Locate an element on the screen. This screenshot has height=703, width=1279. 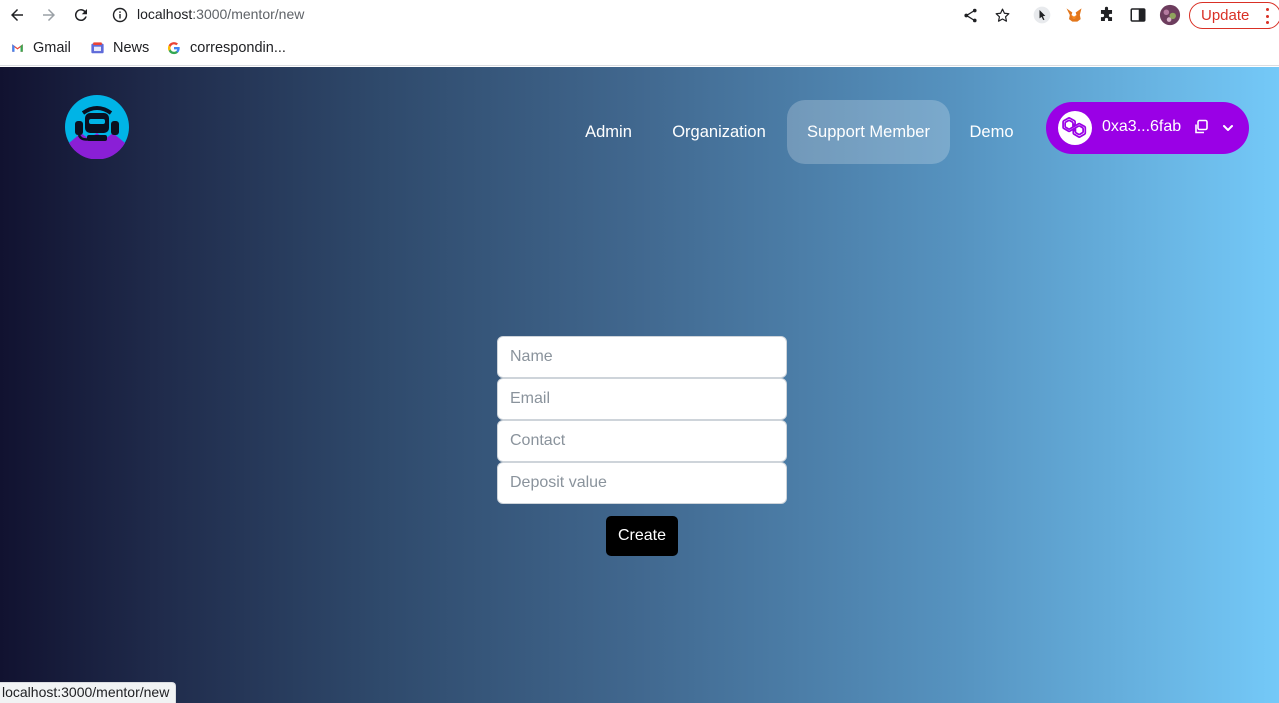
nav-link-demo: Demo is located at coordinates (991, 132).